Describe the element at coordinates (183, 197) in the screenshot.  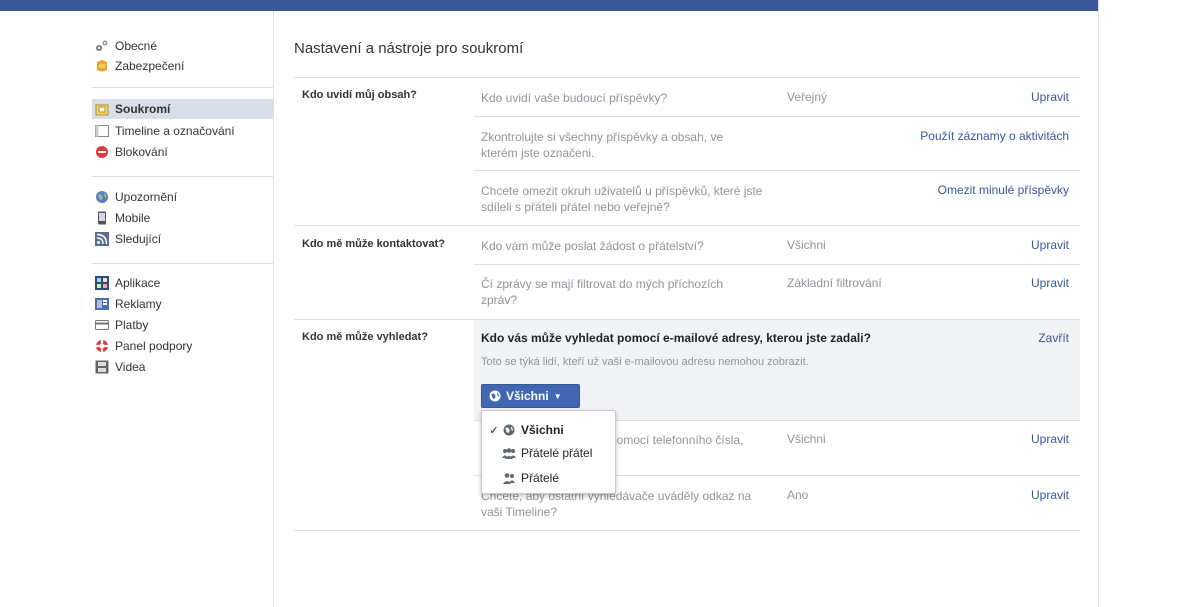
I see `sidebar-item-notifications: Upozornění` at that location.